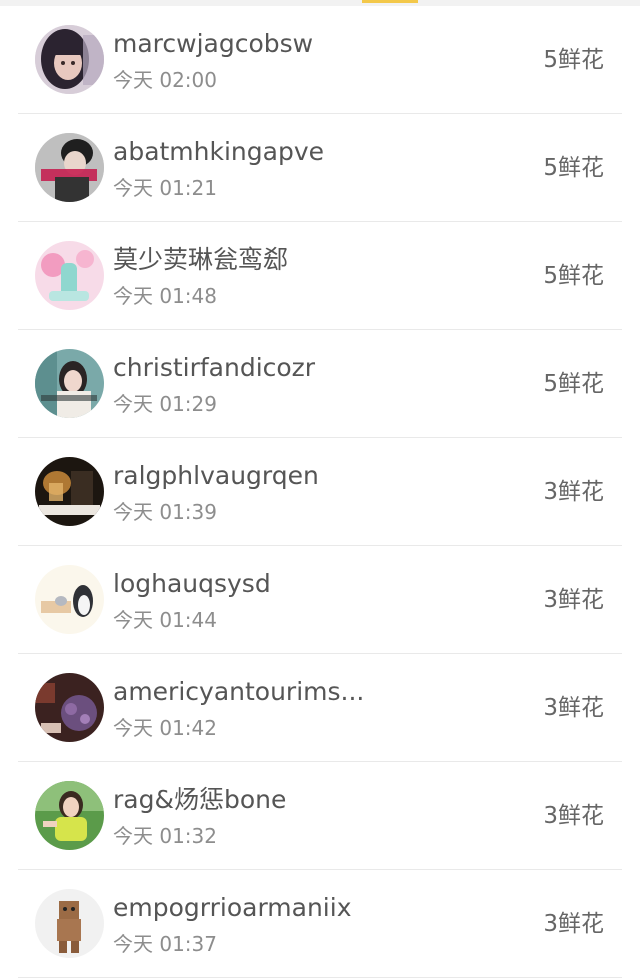  What do you see at coordinates (248, 368) in the screenshot?
I see `user-name: christirfandicozr` at bounding box center [248, 368].